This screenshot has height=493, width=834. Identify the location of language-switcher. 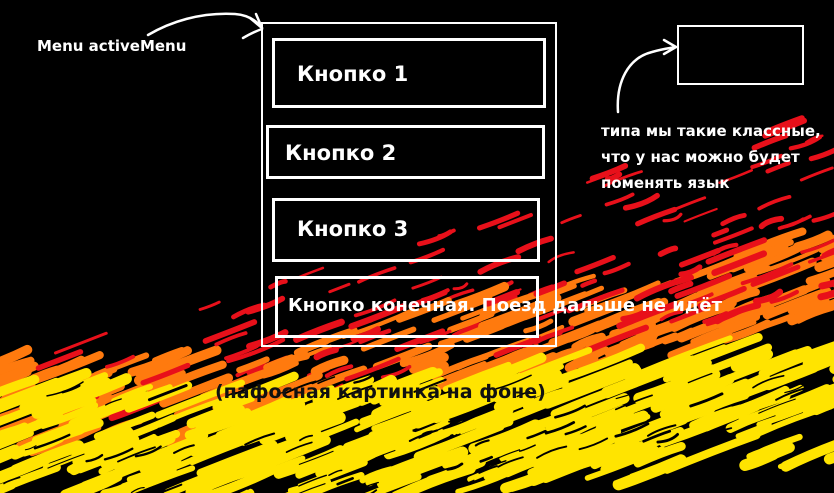
(740, 55).